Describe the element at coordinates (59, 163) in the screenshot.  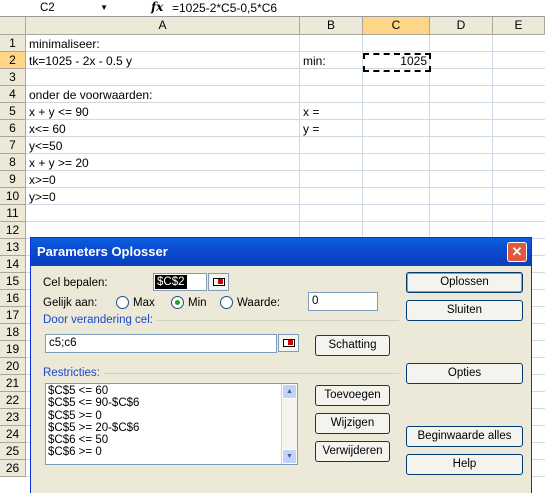
I see `cell-a8: x + y >= 20` at that location.